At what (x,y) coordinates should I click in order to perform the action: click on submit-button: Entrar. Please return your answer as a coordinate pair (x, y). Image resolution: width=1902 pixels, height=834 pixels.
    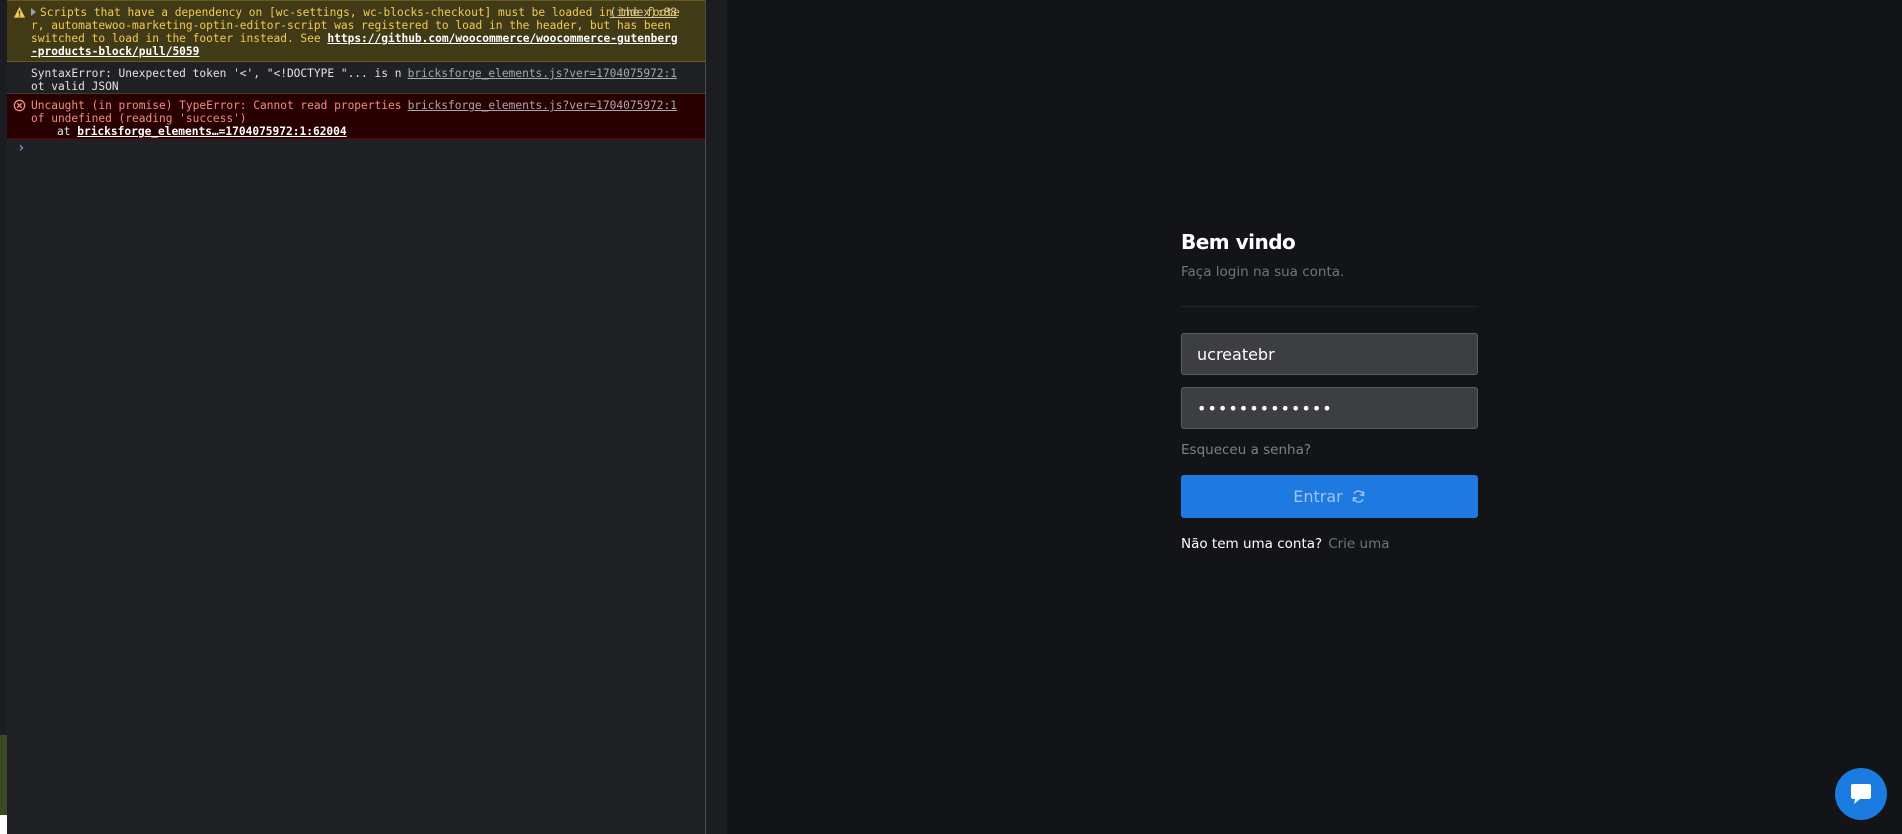
    Looking at the image, I should click on (1329, 496).